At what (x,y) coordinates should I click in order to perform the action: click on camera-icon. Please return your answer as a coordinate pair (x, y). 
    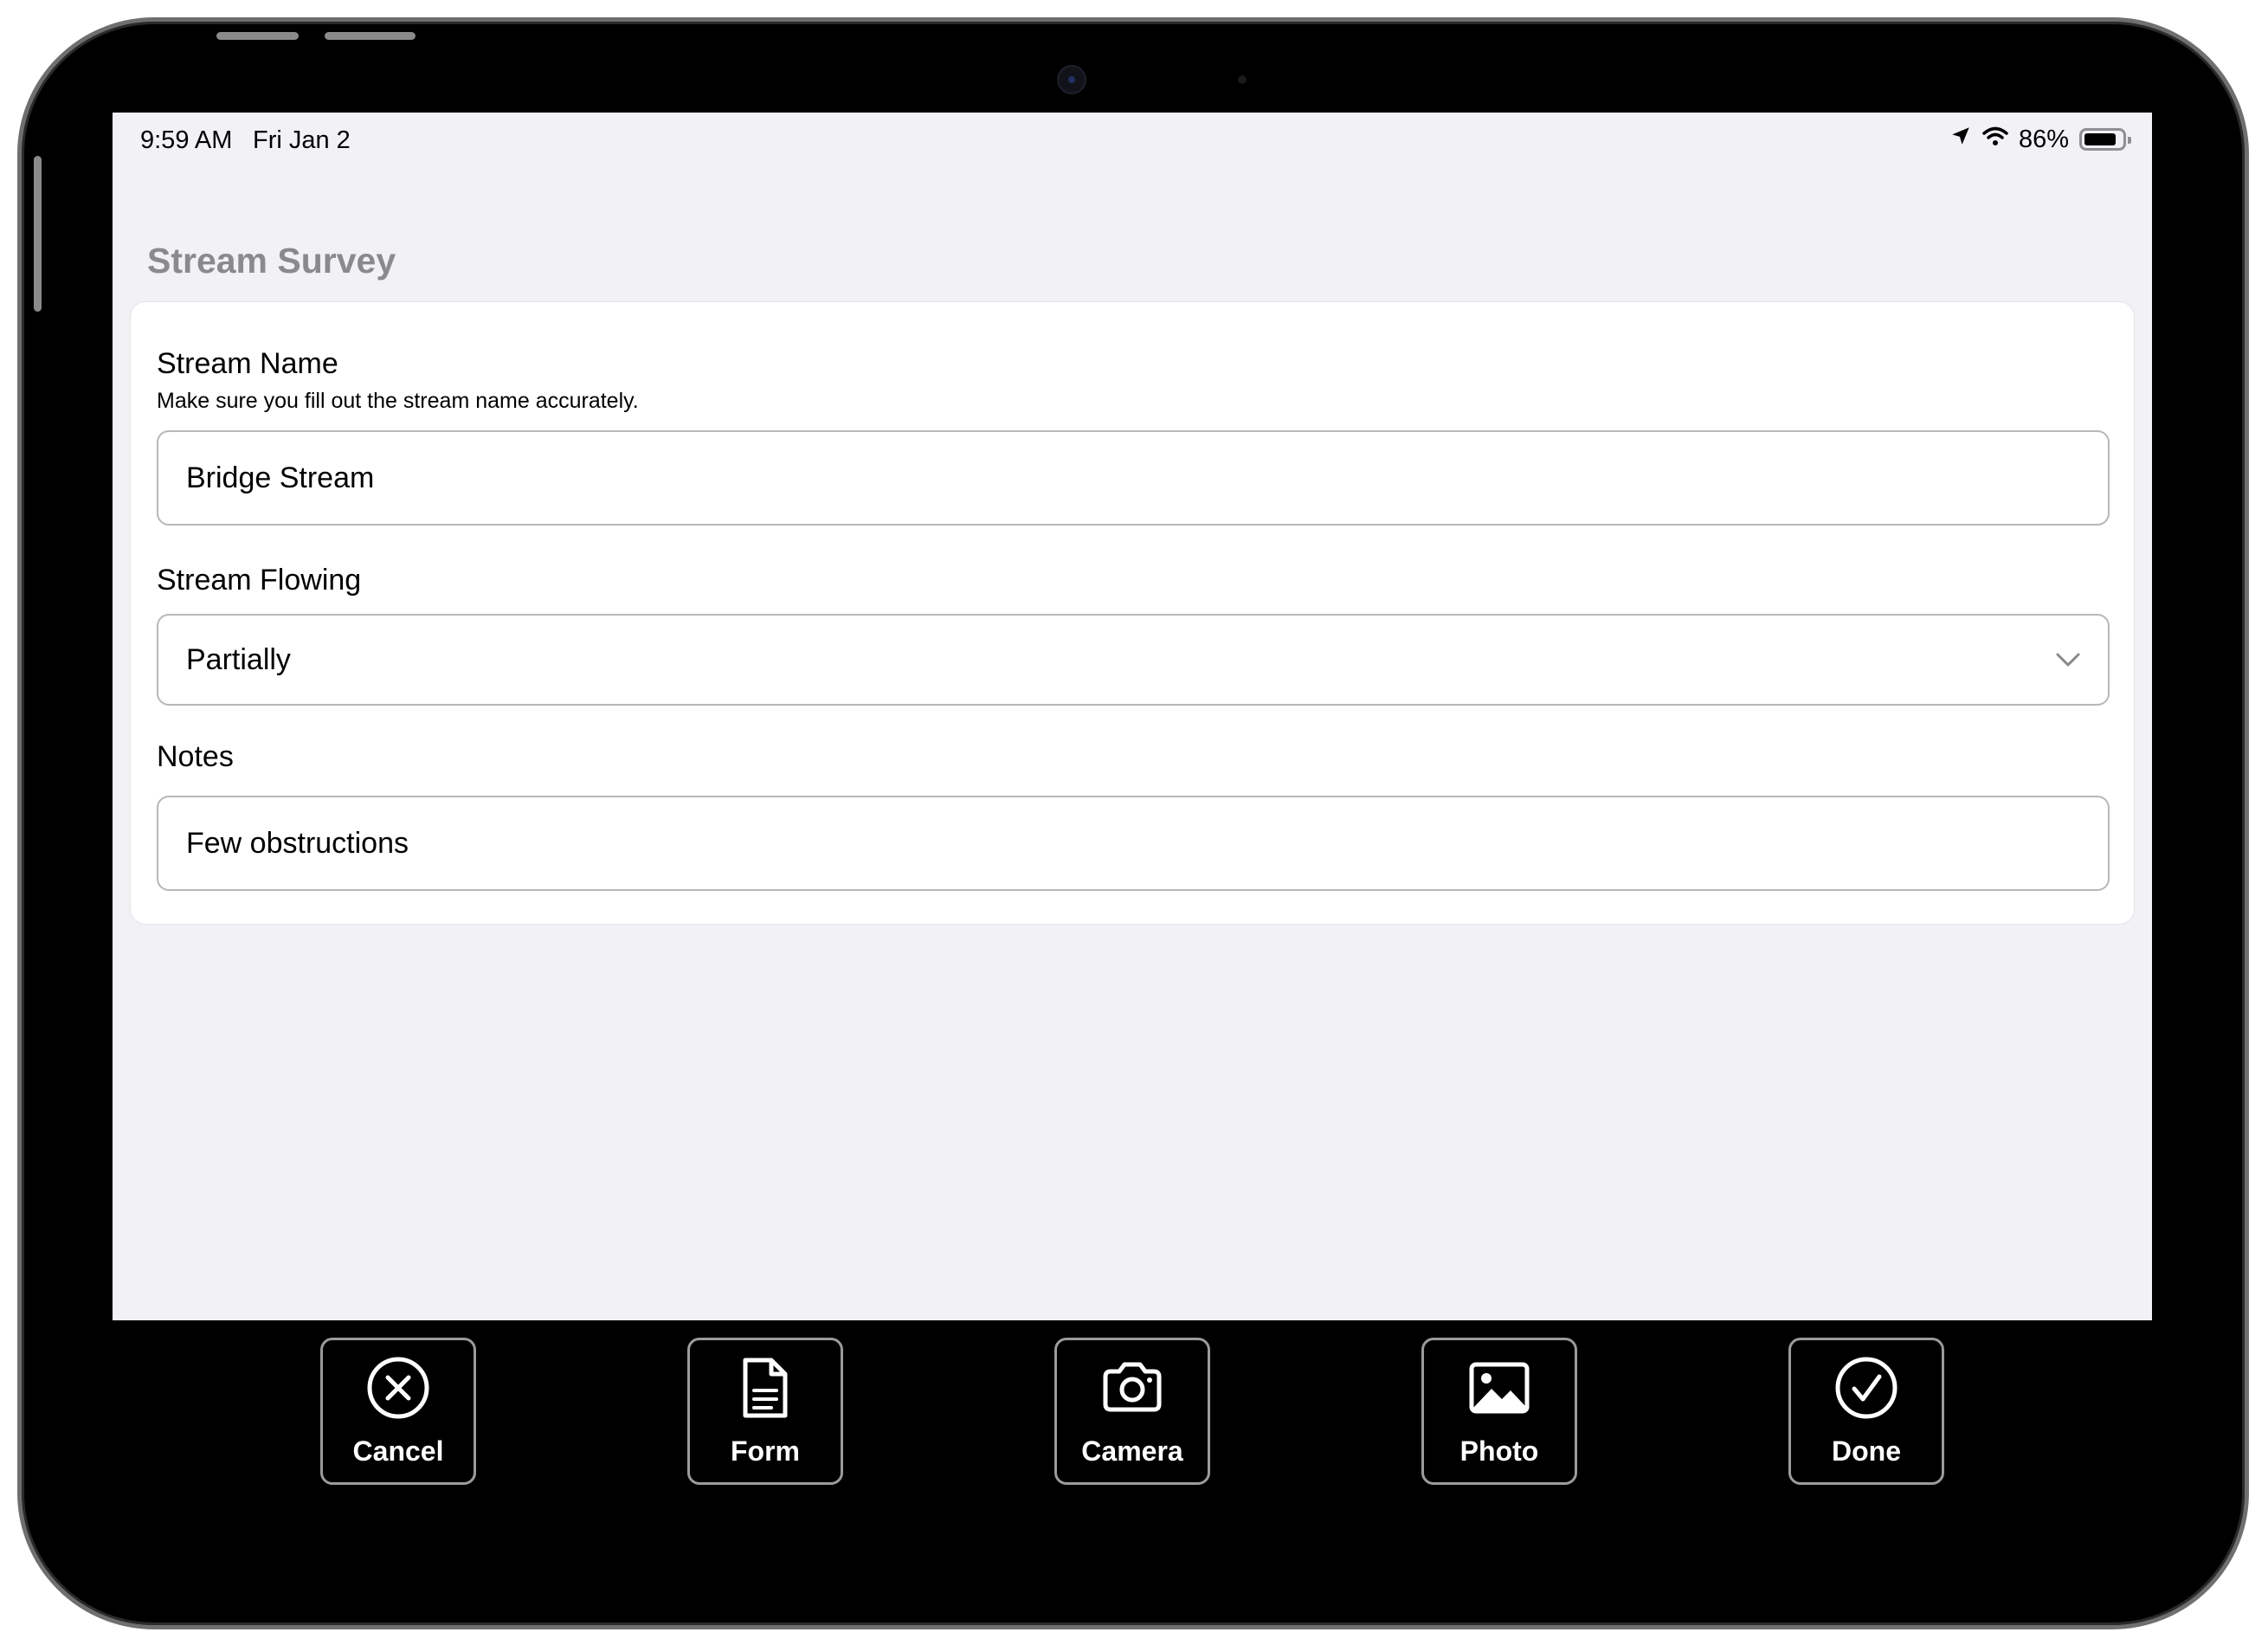
    Looking at the image, I should click on (1132, 1387).